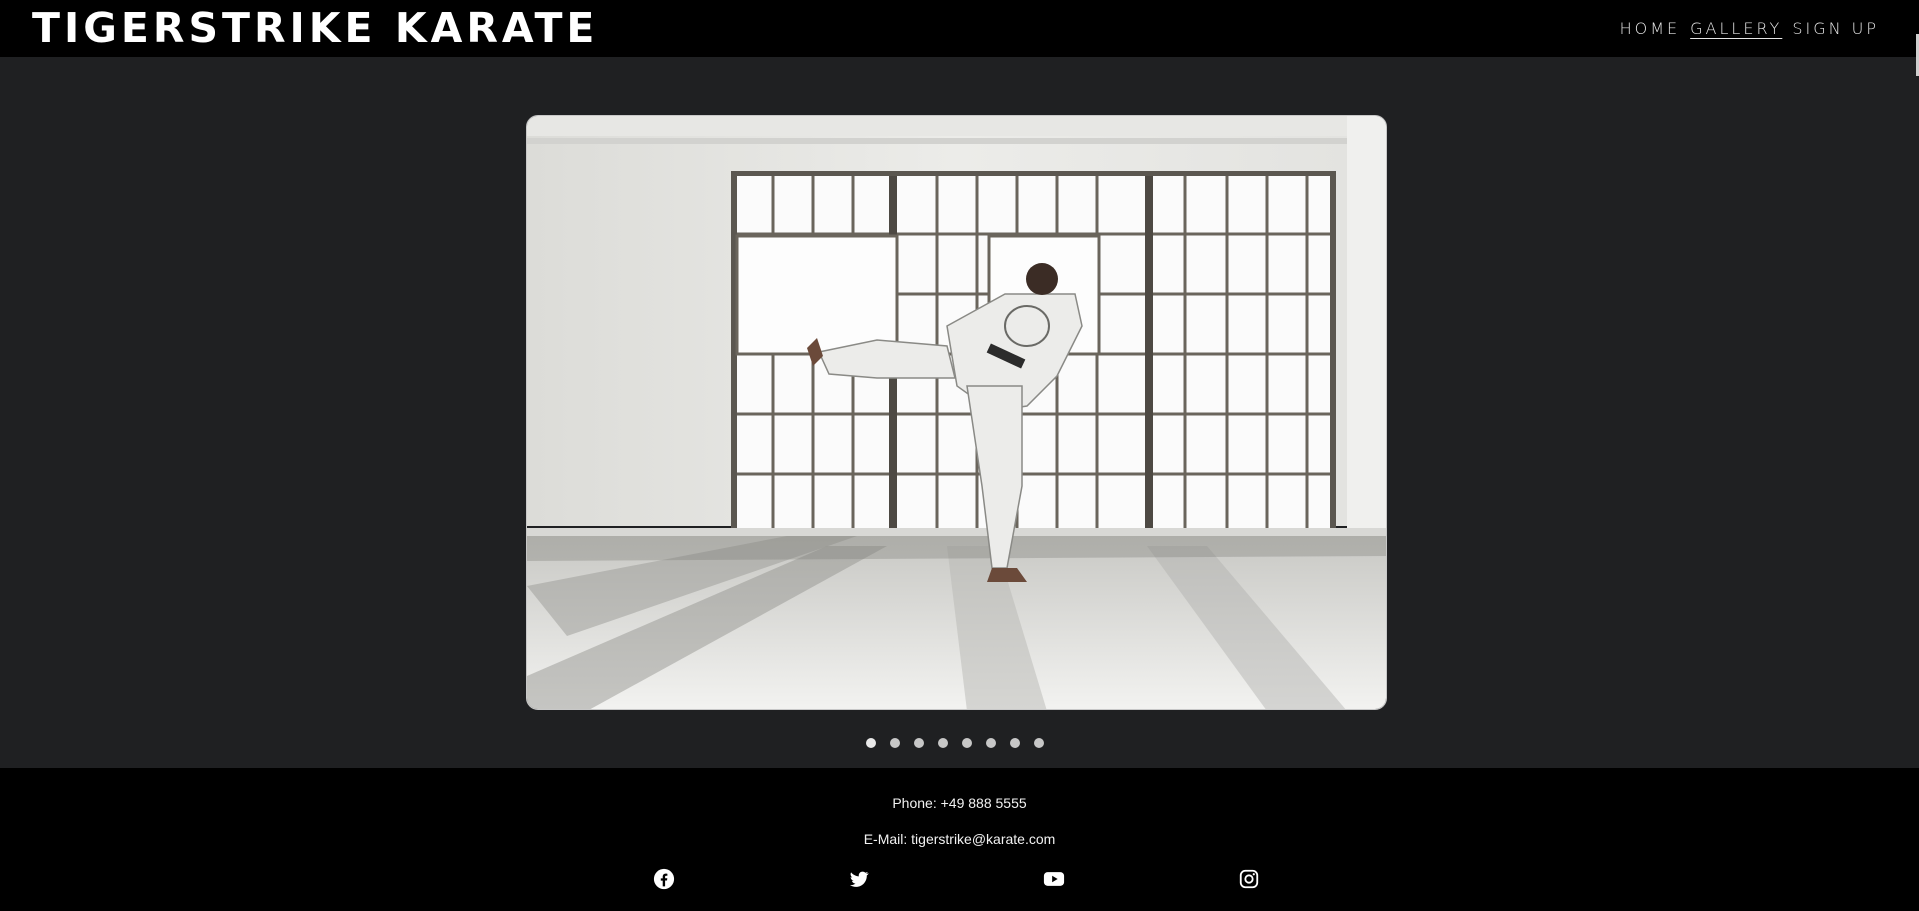 Image resolution: width=1919 pixels, height=911 pixels. What do you see at coordinates (315, 28) in the screenshot?
I see `site-title: TIGERSTRIKE KARATE` at bounding box center [315, 28].